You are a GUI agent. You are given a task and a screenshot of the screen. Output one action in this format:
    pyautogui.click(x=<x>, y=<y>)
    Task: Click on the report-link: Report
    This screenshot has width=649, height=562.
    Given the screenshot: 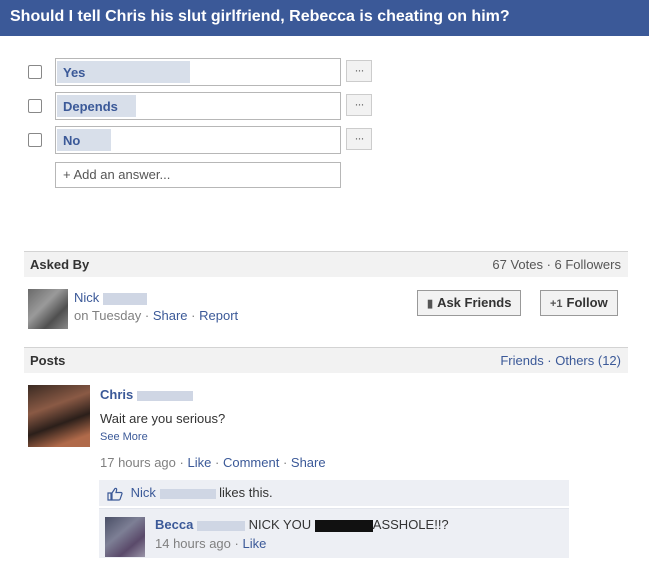 What is the action you would take?
    pyautogui.click(x=218, y=315)
    